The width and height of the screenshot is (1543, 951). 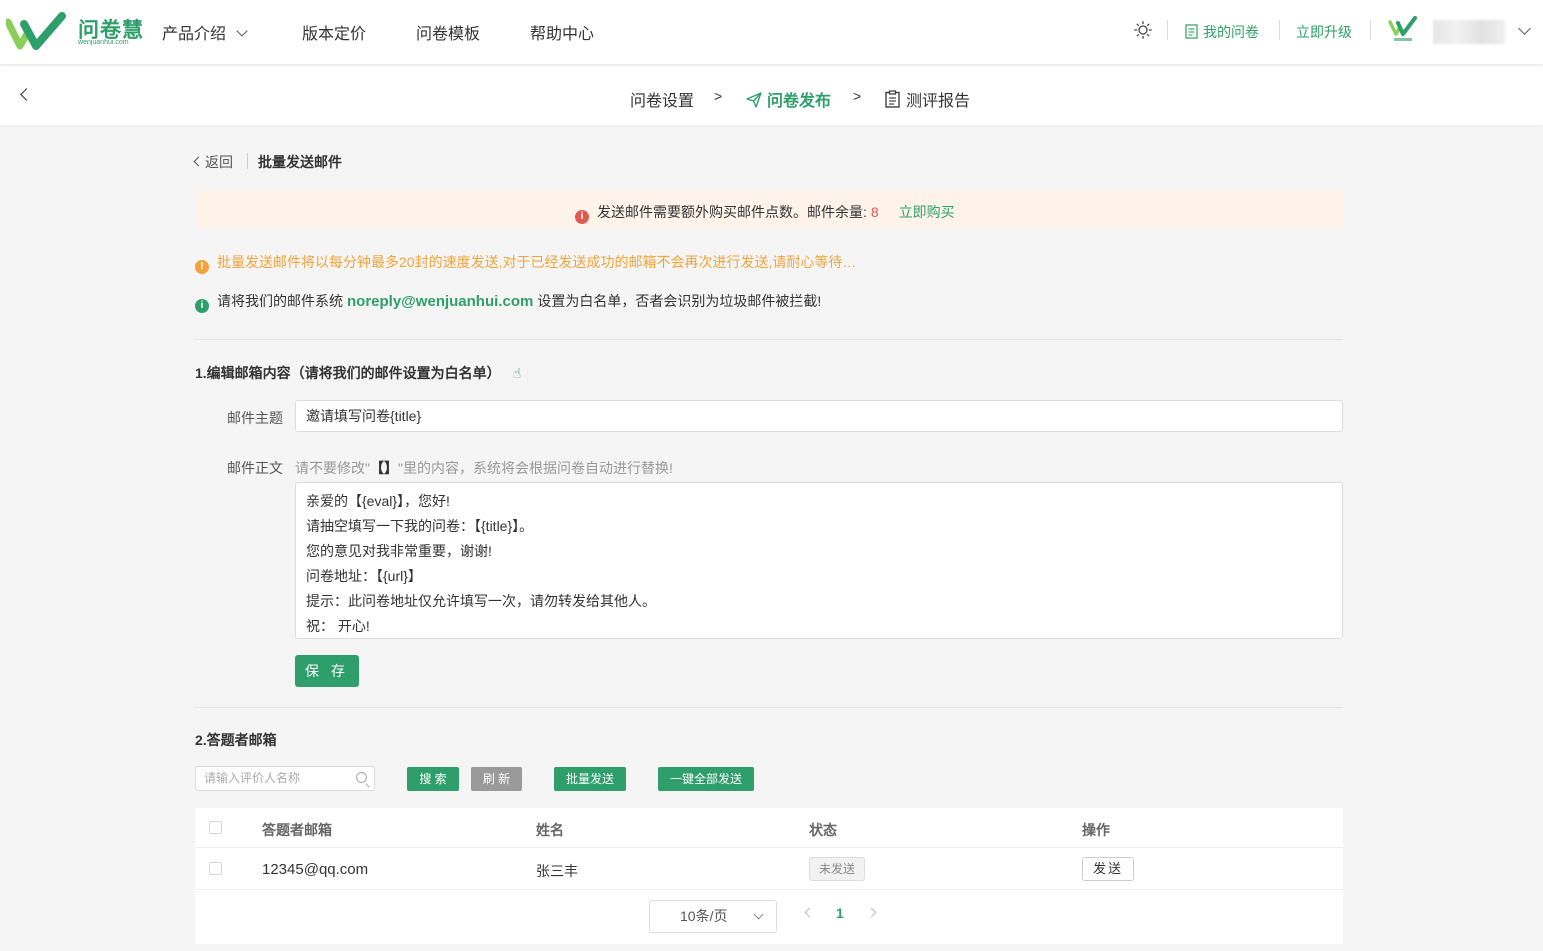 What do you see at coordinates (433, 779) in the screenshot?
I see `search-button: 搜 索` at bounding box center [433, 779].